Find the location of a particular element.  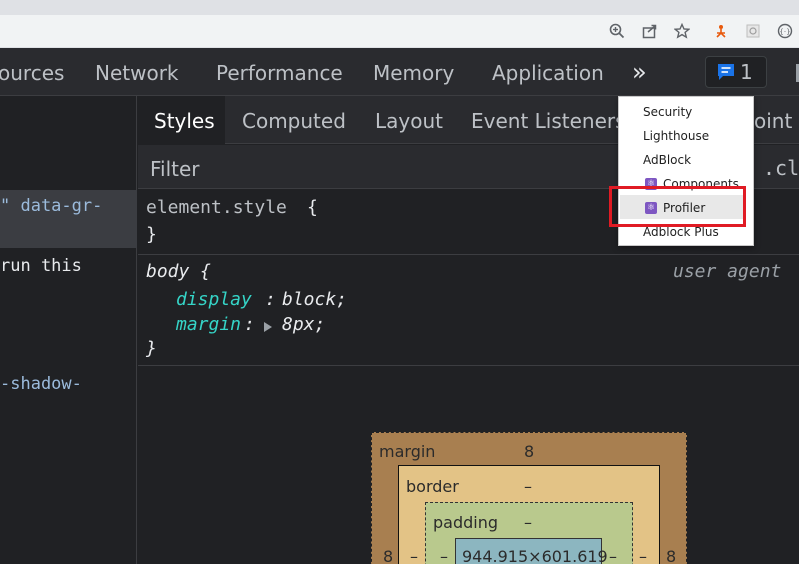

content-size: 944.915×601.619 is located at coordinates (535, 555).